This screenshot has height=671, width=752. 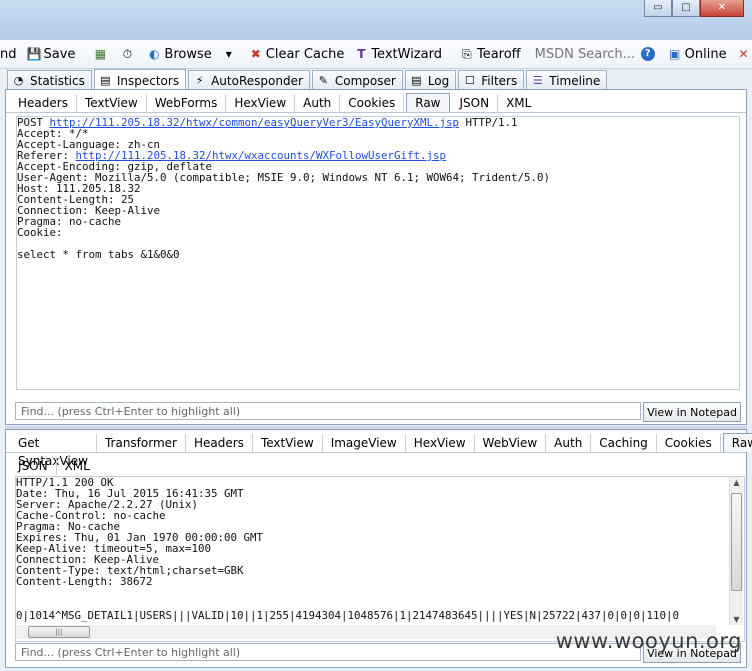 I want to click on help-icon: ?, so click(x=647, y=54).